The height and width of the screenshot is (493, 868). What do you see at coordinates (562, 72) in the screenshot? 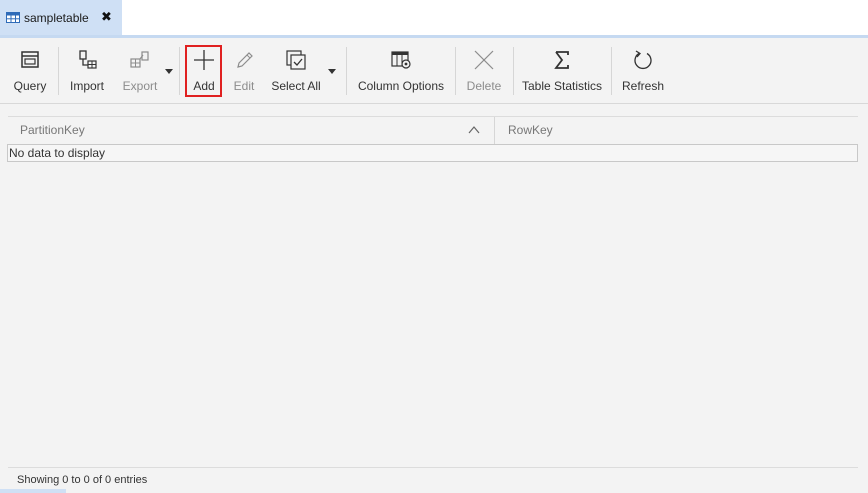
I see `table-statistics-button: Table Statistics` at bounding box center [562, 72].